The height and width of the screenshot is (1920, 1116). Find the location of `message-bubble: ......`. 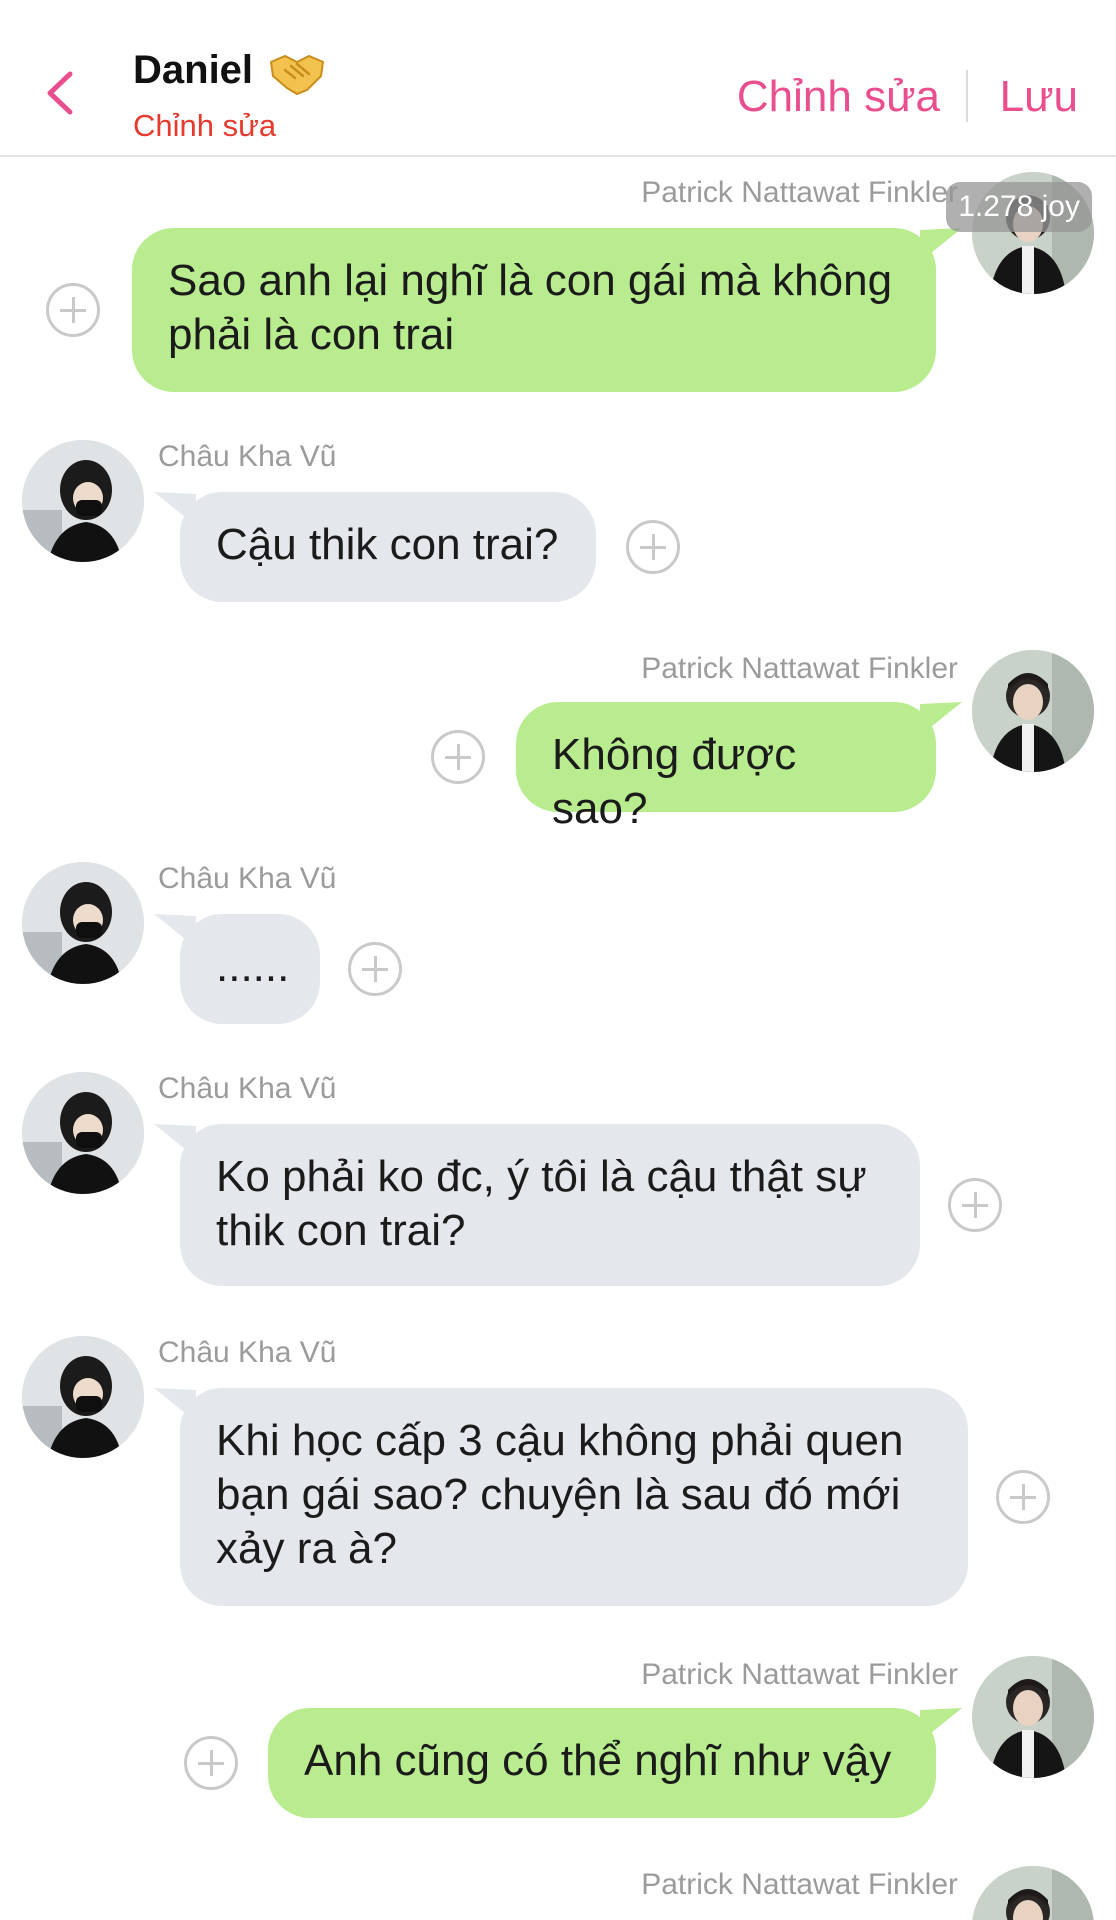

message-bubble: ...... is located at coordinates (250, 969).